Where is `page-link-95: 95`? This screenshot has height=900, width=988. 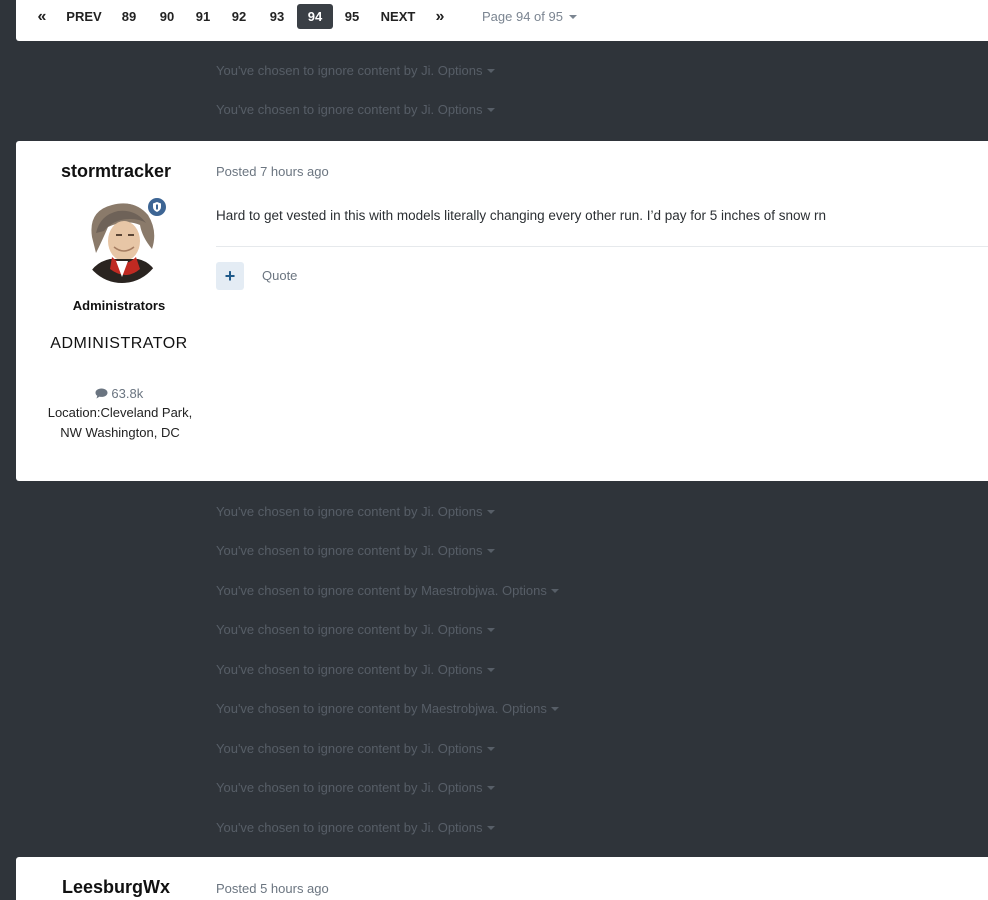
page-link-95: 95 is located at coordinates (352, 16).